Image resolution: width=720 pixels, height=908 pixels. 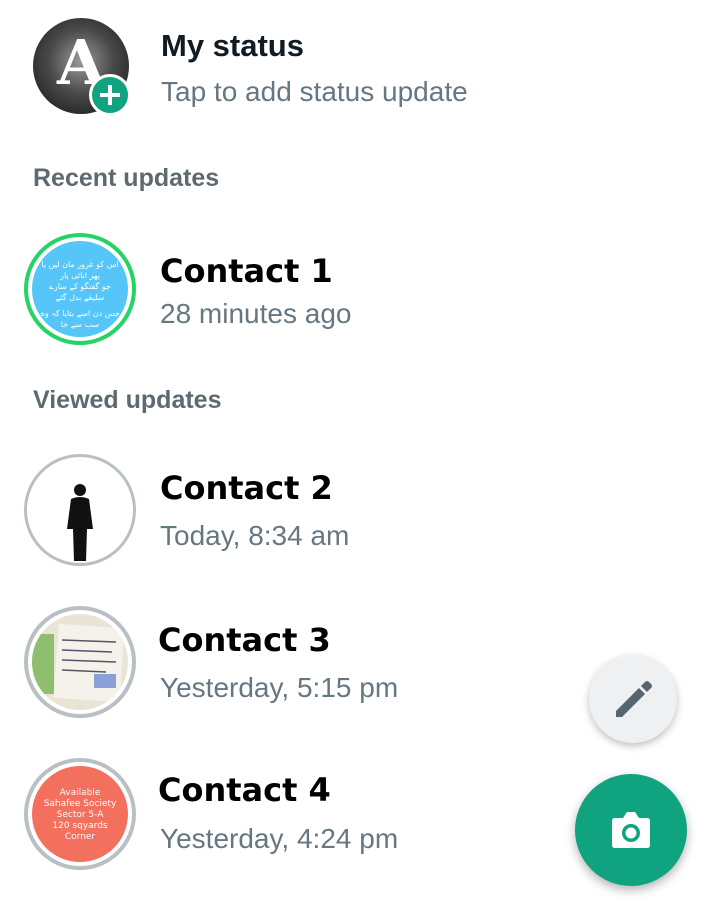 I want to click on thumb-line: Corner, so click(x=80, y=837).